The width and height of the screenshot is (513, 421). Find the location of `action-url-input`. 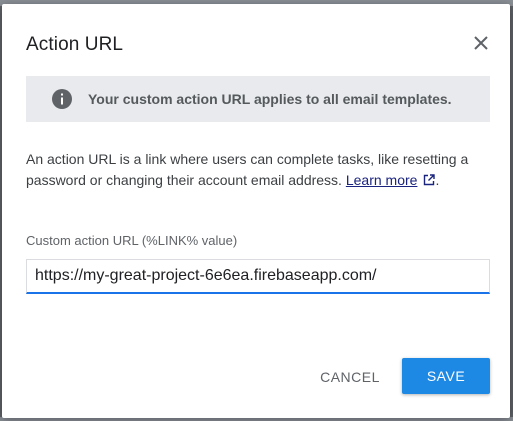

action-url-input is located at coordinates (258, 276).